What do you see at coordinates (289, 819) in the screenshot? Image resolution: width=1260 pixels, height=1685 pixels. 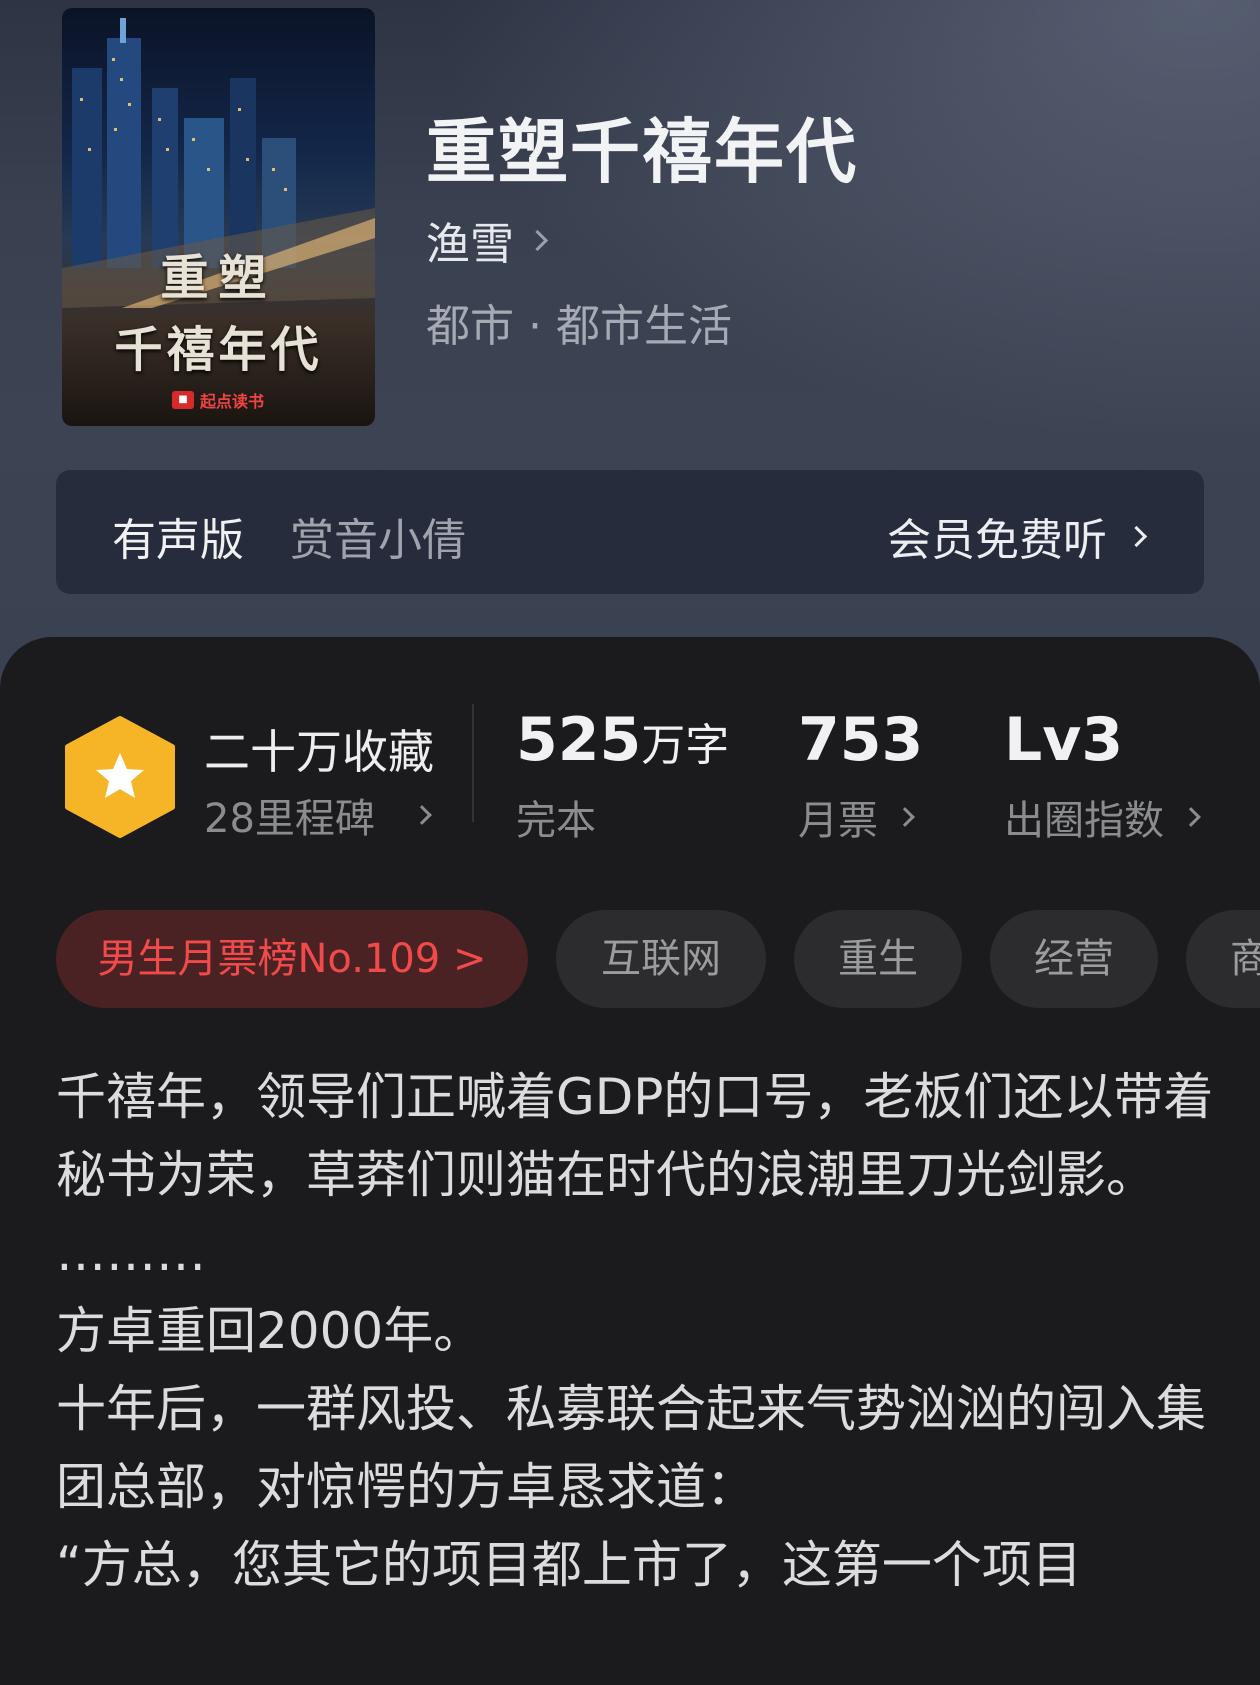 I see `milestone-label: 28里程碑` at bounding box center [289, 819].